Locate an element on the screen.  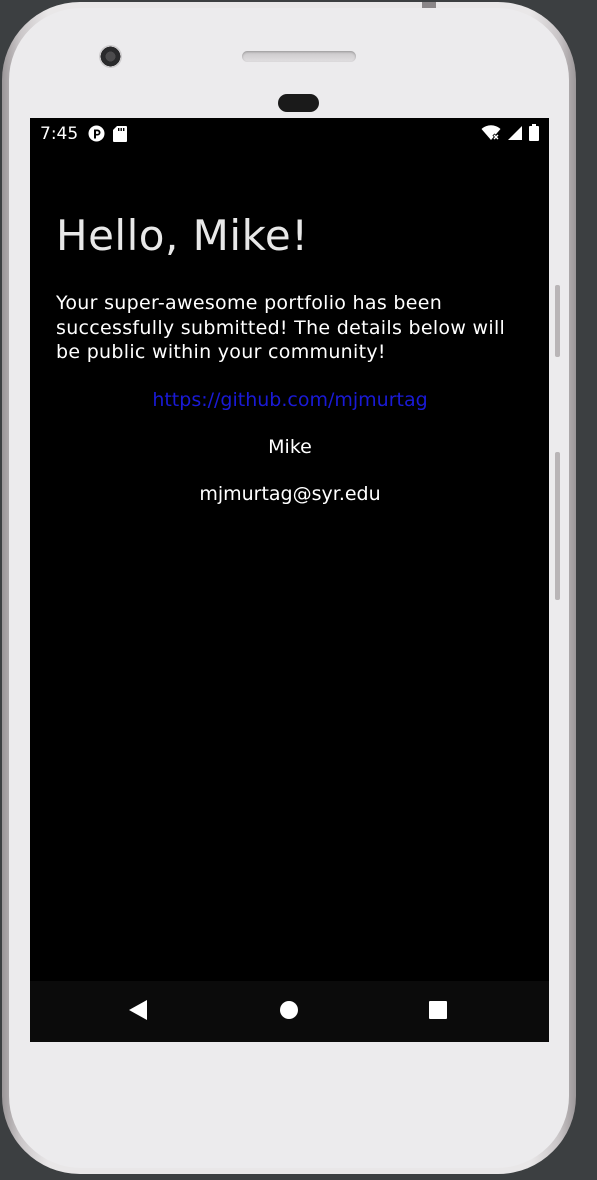
status-left-icons is located at coordinates (107, 135).